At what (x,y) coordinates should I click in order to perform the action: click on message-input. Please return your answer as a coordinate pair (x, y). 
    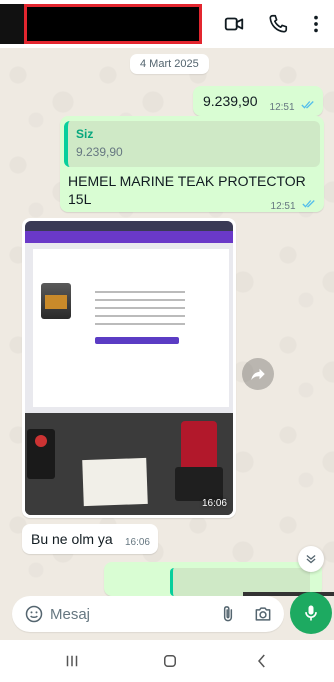
    Looking at the image, I should click on (125, 614).